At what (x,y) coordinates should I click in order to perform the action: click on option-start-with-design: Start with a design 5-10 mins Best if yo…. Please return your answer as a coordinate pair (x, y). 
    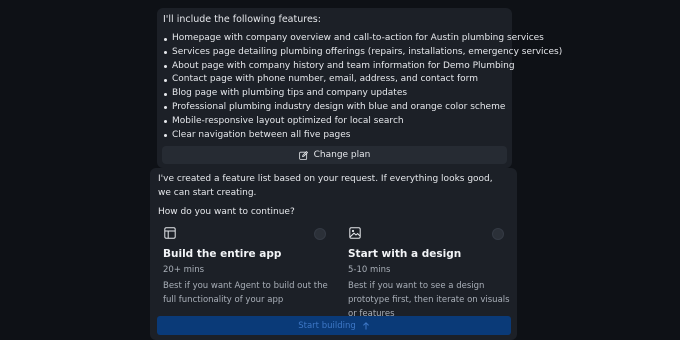
    Looking at the image, I should click on (426, 271).